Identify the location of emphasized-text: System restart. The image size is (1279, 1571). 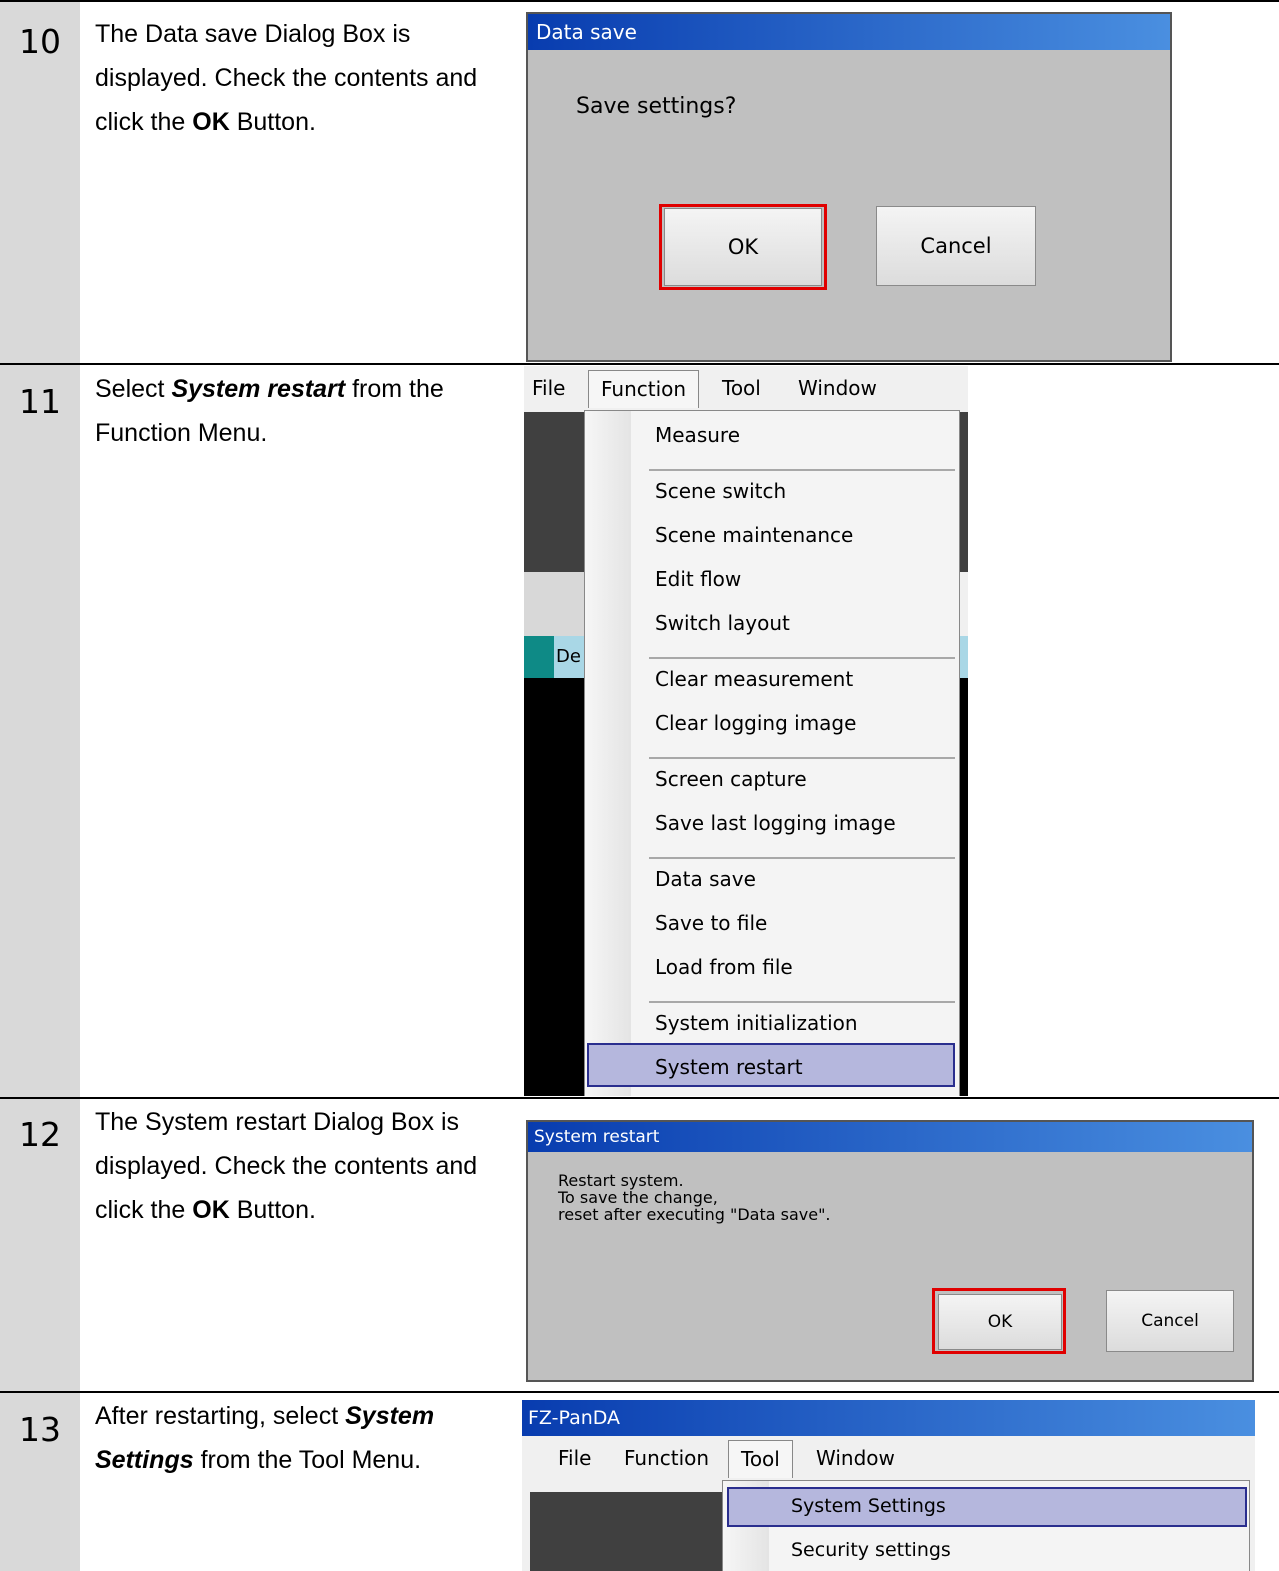
(258, 389).